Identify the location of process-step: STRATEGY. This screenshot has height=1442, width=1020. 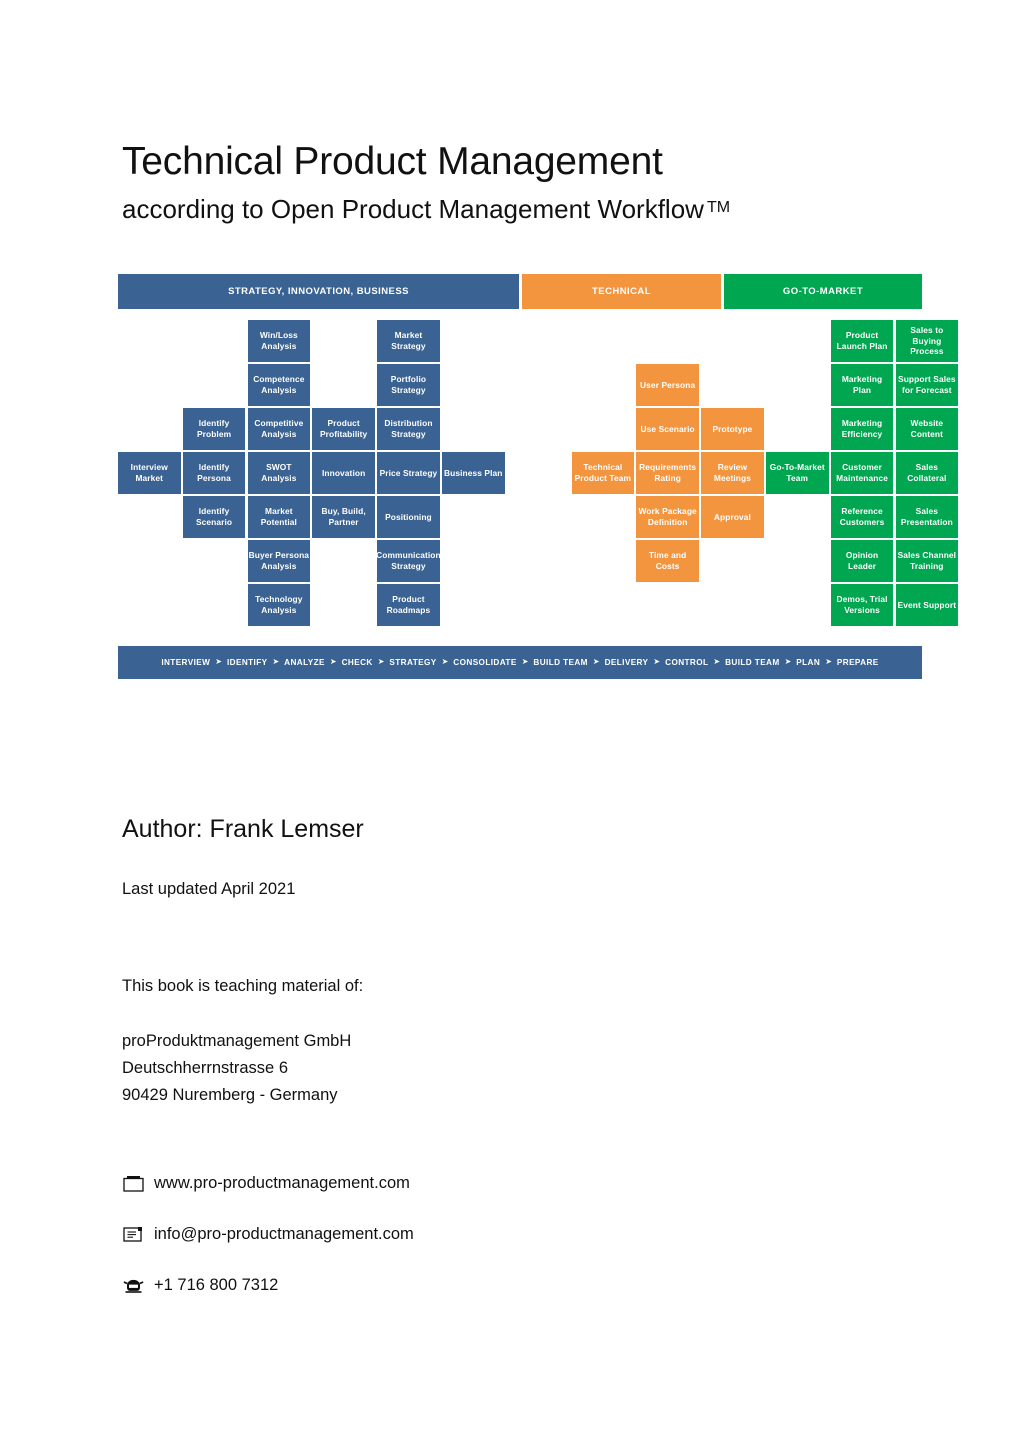
(413, 662).